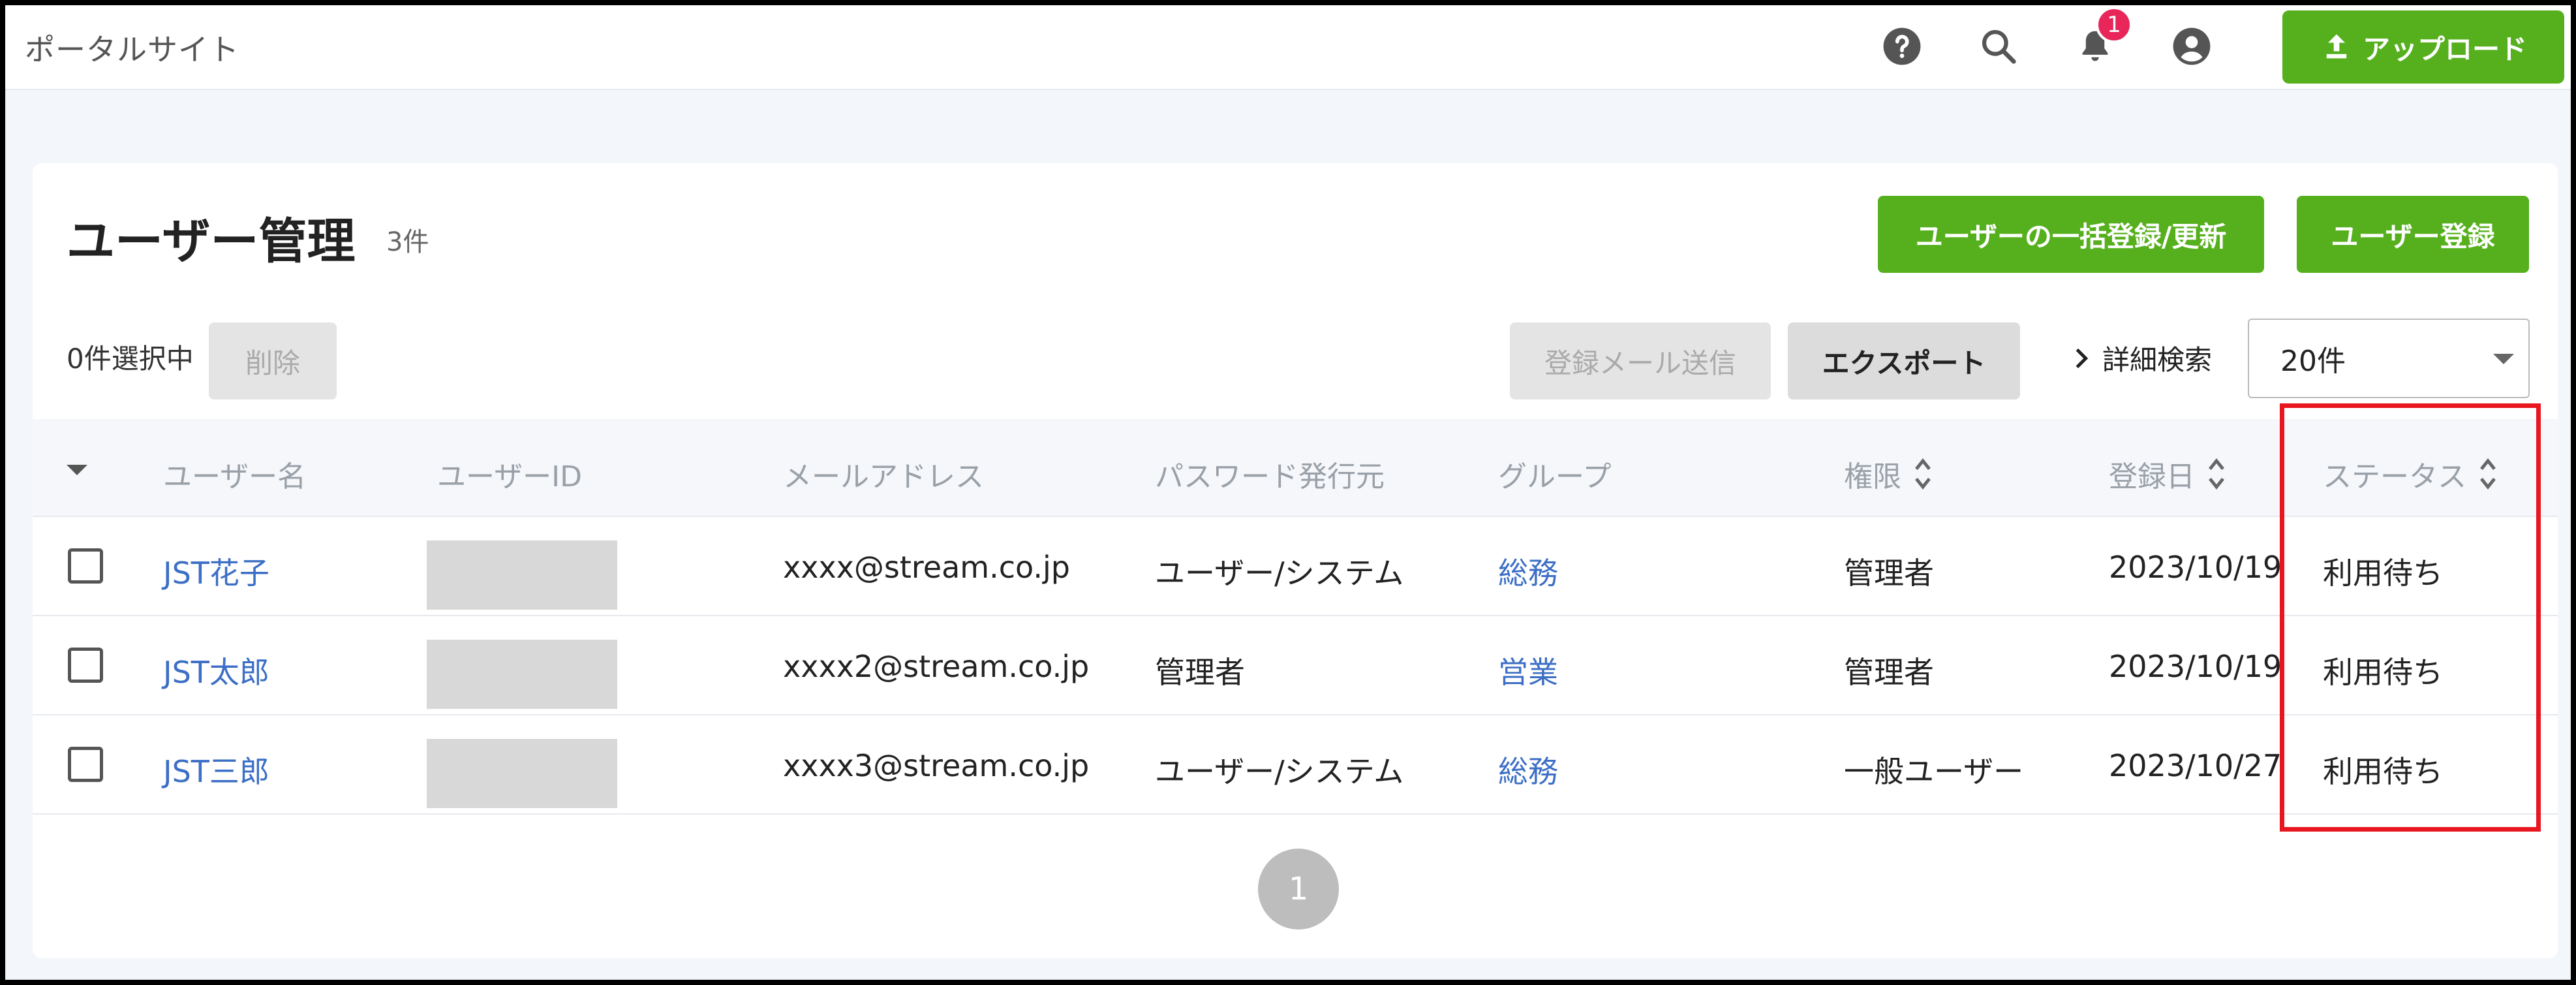 This screenshot has height=985, width=2576. What do you see at coordinates (2503, 359) in the screenshot?
I see `chevron-down-icon` at bounding box center [2503, 359].